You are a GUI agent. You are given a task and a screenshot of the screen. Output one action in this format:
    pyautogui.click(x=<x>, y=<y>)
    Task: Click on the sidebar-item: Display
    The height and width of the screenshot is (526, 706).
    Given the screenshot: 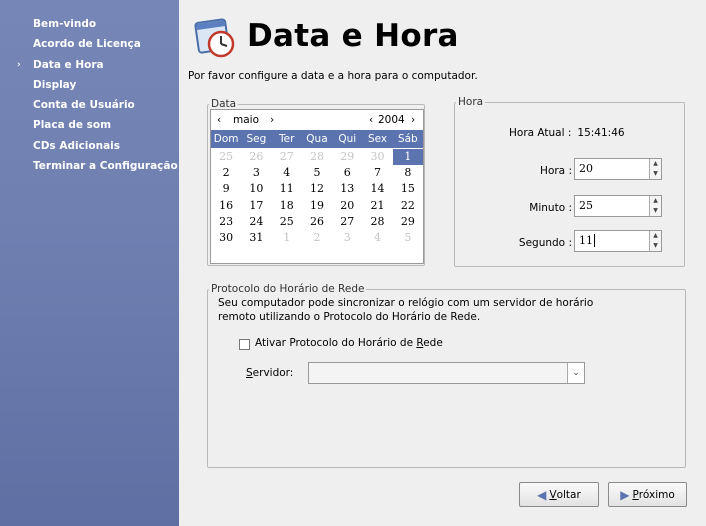 What is the action you would take?
    pyautogui.click(x=89, y=85)
    